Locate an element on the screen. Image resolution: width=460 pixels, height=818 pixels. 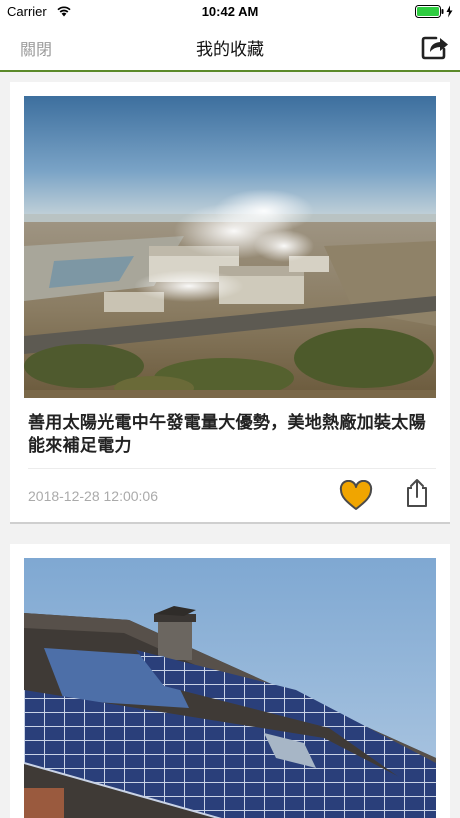
close-button: 關閉 is located at coordinates (36, 48).